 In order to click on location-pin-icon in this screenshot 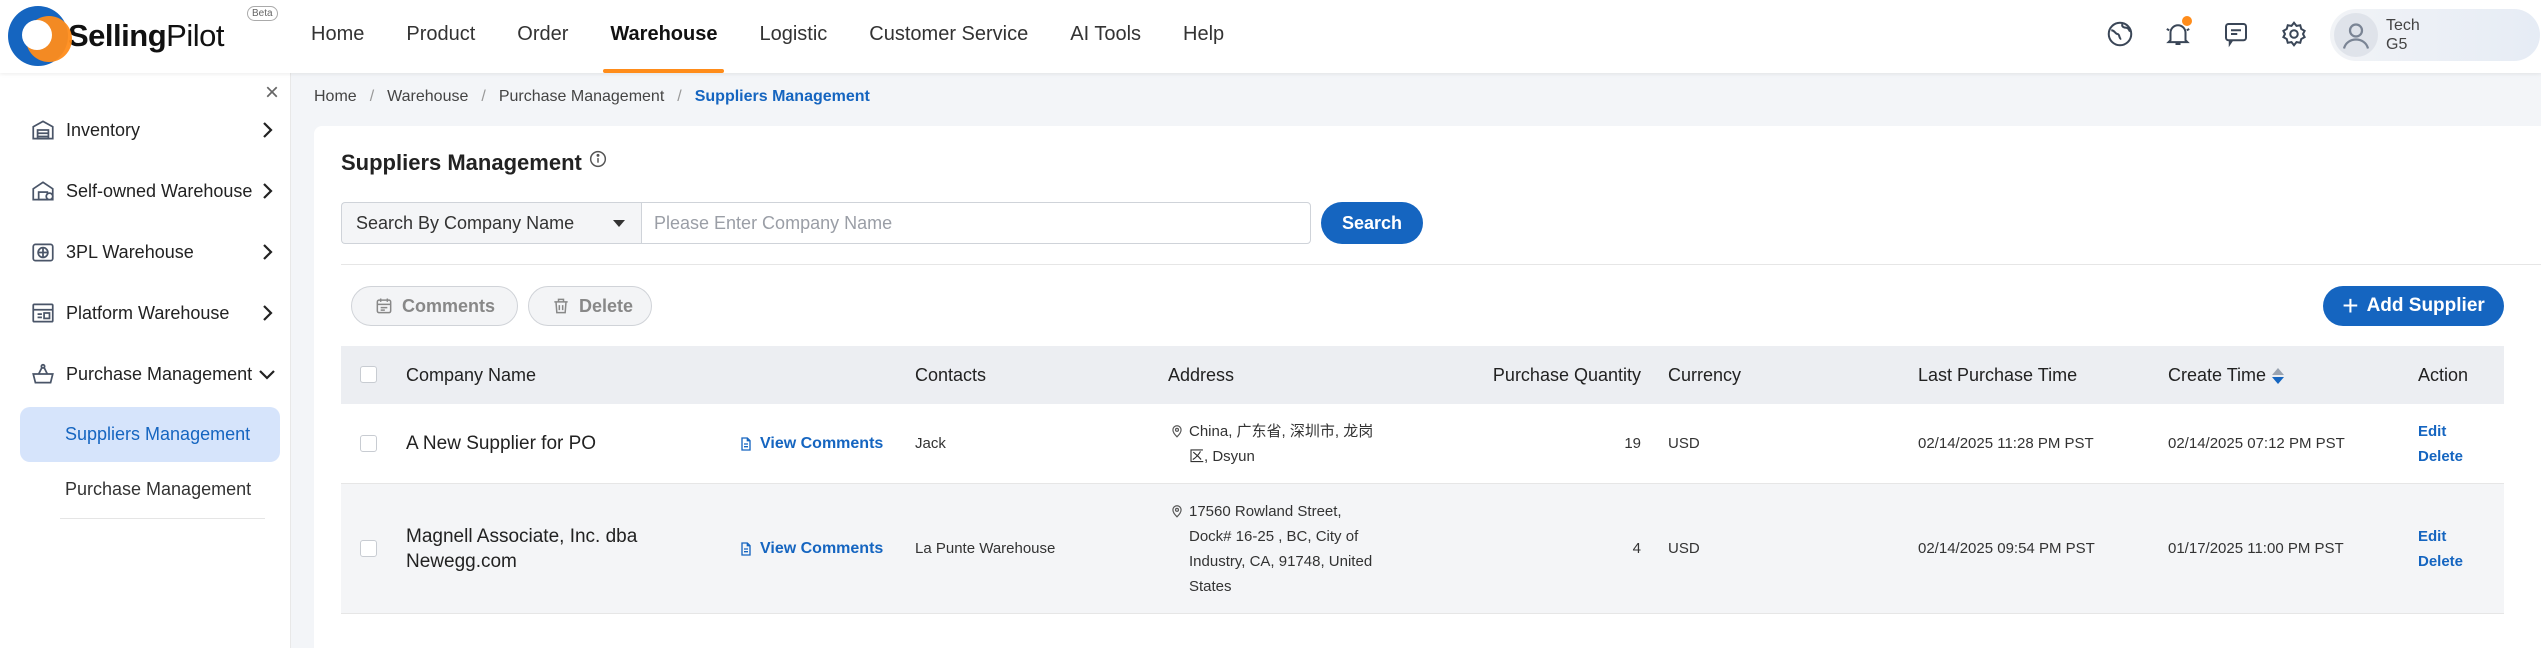, I will do `click(1177, 431)`.